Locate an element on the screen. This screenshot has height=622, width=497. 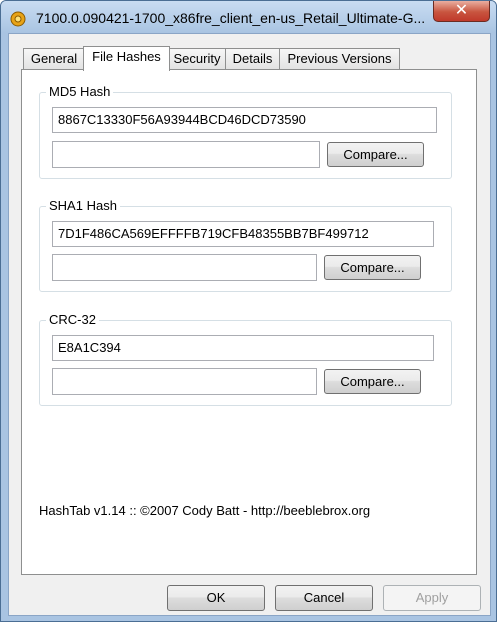
tab-file-hashes: File Hashes is located at coordinates (126, 58).